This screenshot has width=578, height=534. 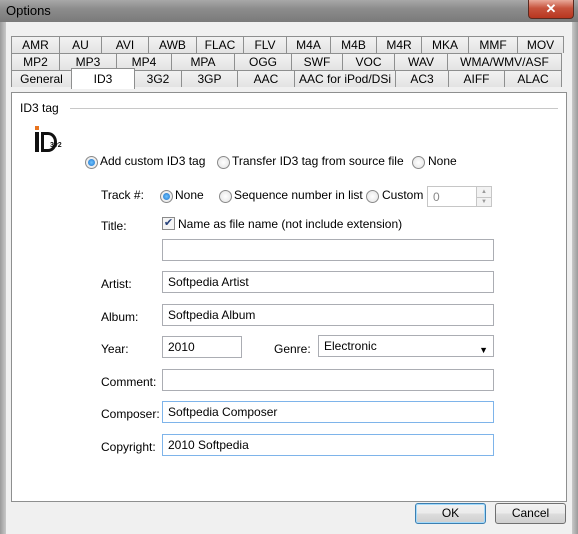 I want to click on window-title: Options, so click(x=28, y=10).